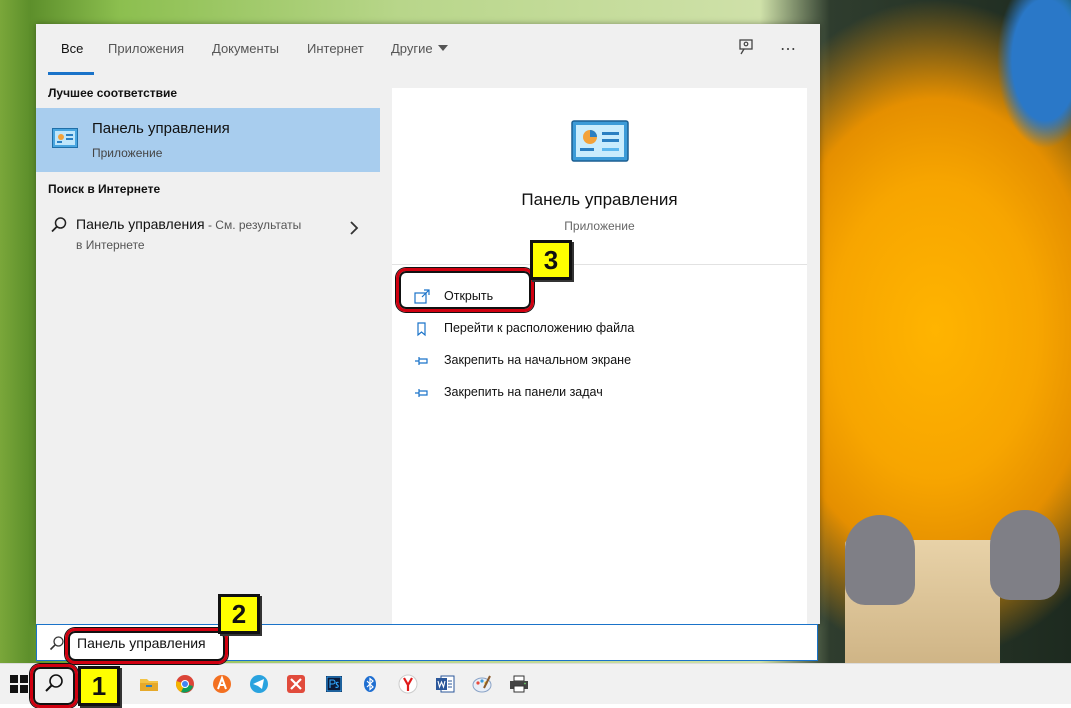 This screenshot has height=708, width=1071. I want to click on chrome-icon, so click(185, 684).